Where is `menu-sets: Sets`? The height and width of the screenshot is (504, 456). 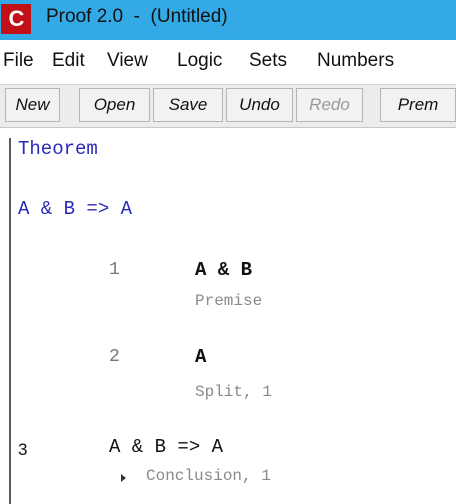 menu-sets: Sets is located at coordinates (268, 61).